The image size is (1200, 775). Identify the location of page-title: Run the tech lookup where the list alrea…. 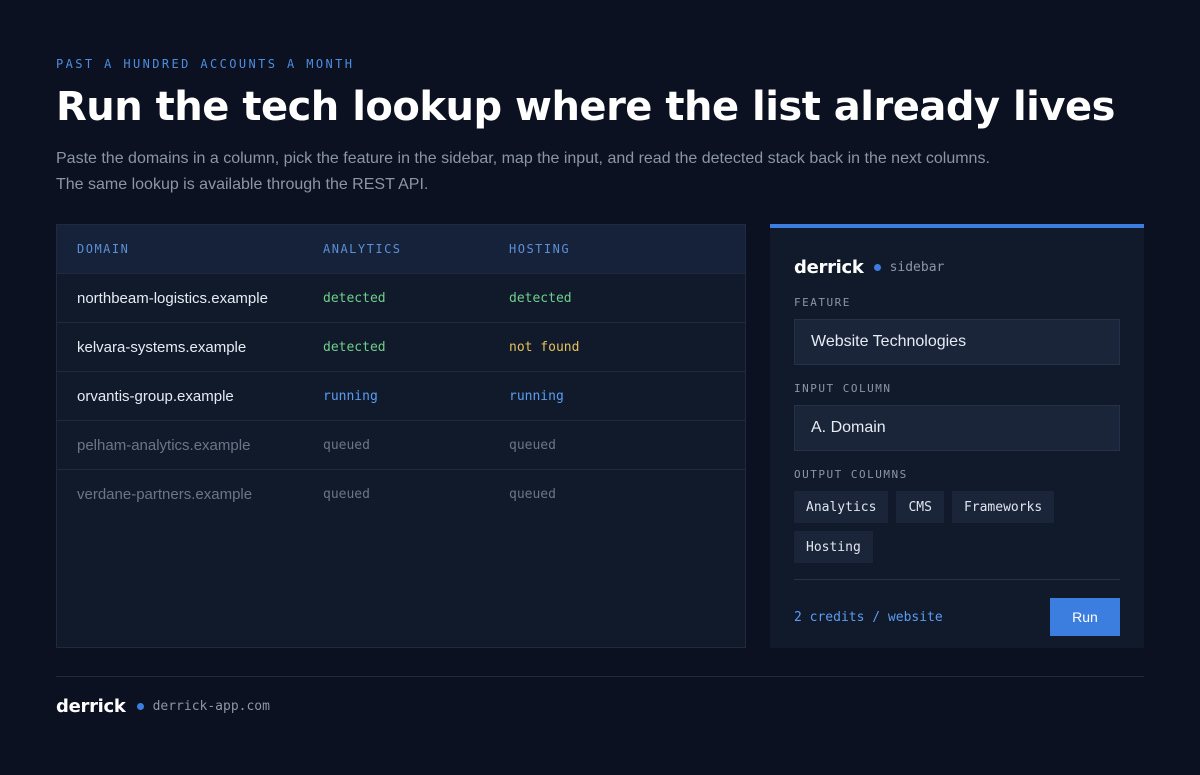
(585, 107).